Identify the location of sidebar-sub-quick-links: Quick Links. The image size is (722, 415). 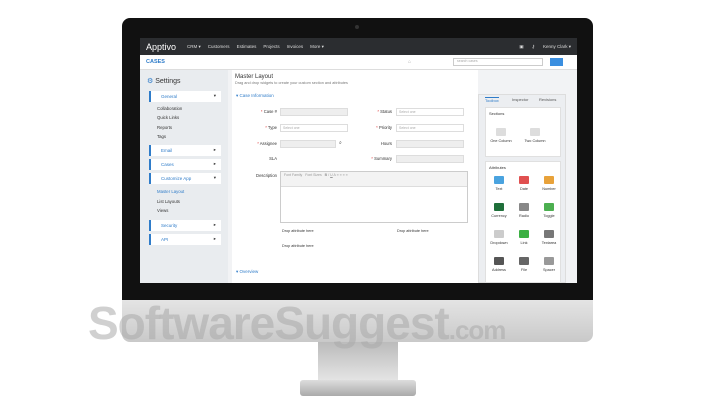
(168, 117).